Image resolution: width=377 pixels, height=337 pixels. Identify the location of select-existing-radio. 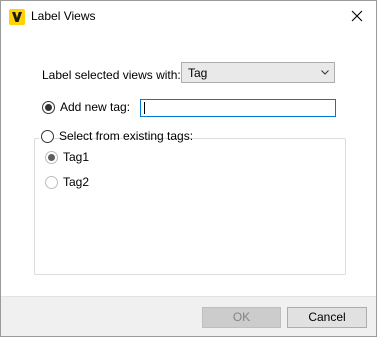
(47, 136).